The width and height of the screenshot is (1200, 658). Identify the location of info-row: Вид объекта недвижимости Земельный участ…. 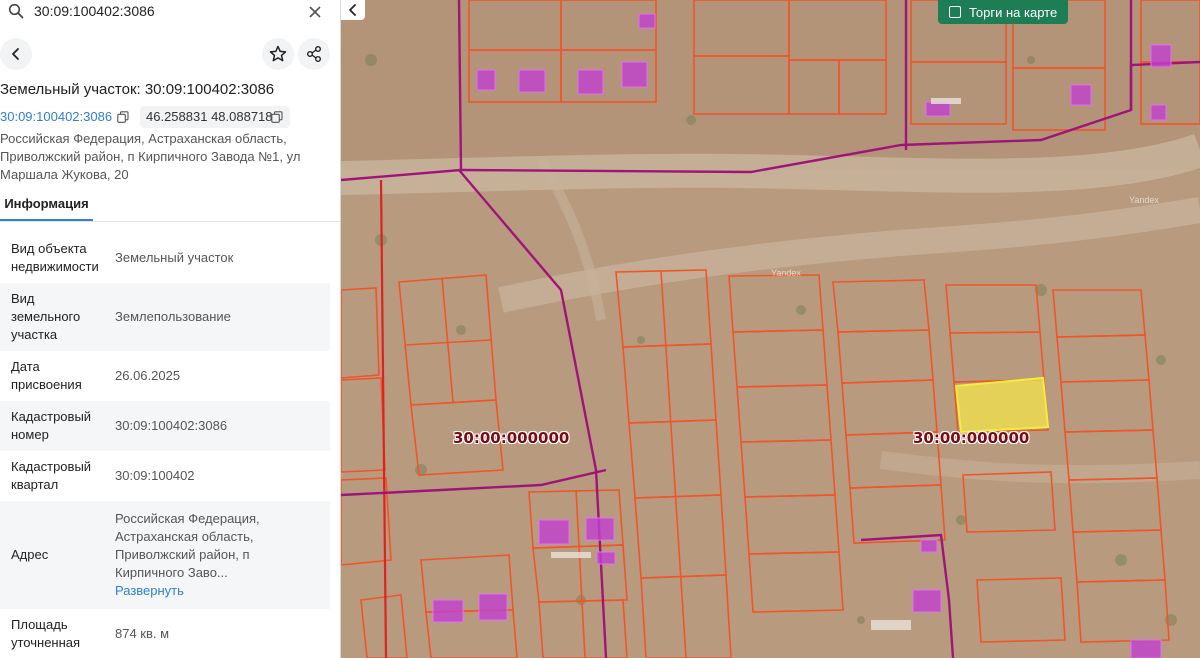
(165, 258).